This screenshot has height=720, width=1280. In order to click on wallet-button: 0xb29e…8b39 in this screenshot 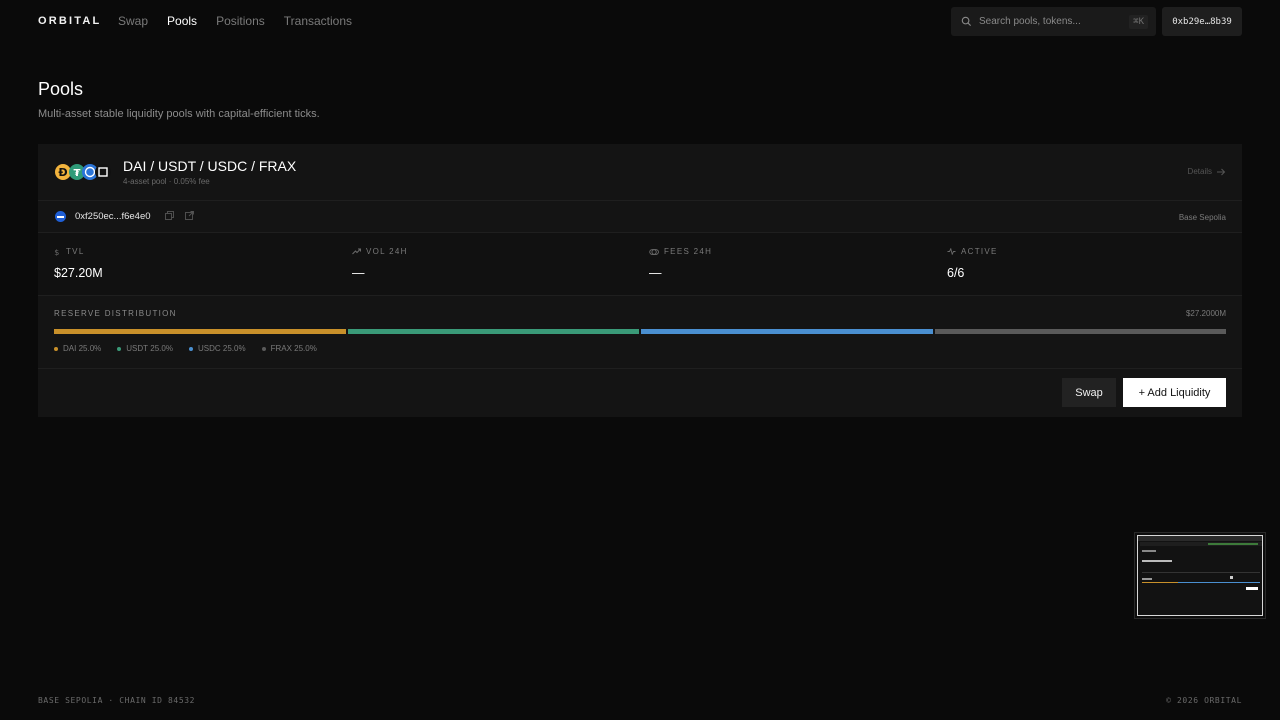, I will do `click(1202, 21)`.